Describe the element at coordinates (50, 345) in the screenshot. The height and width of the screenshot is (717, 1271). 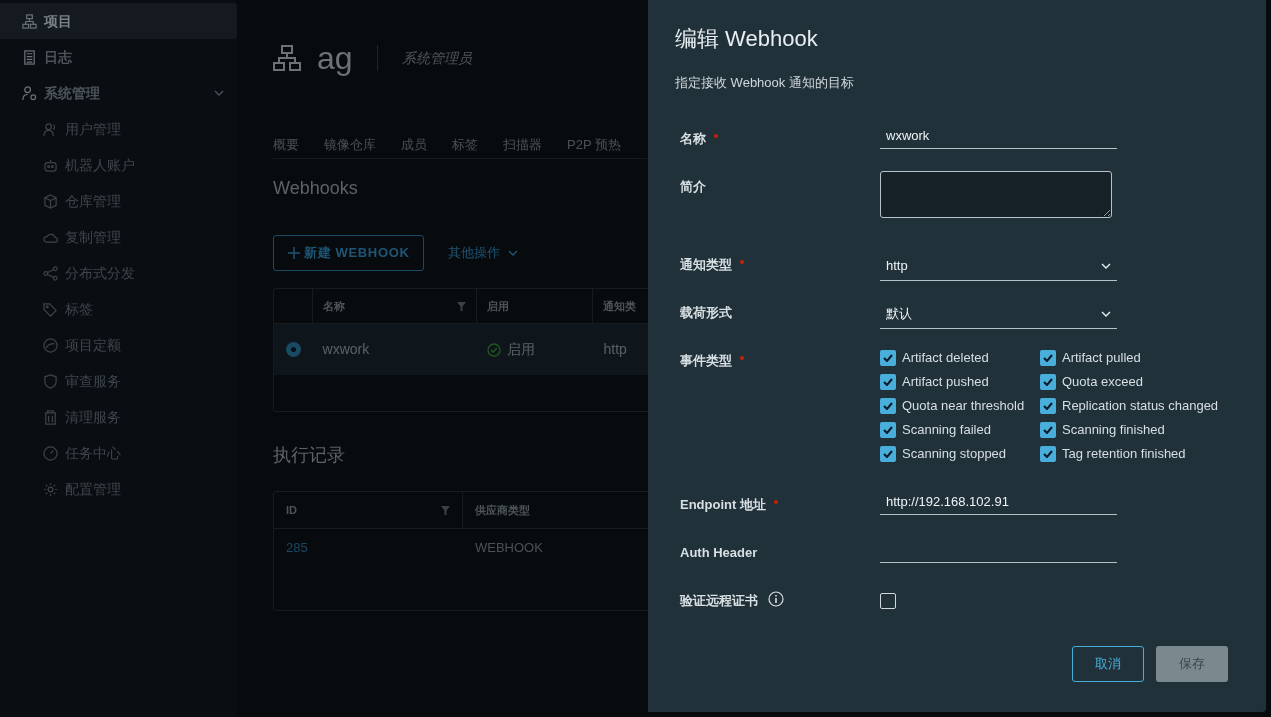
I see `gauge-icon` at that location.